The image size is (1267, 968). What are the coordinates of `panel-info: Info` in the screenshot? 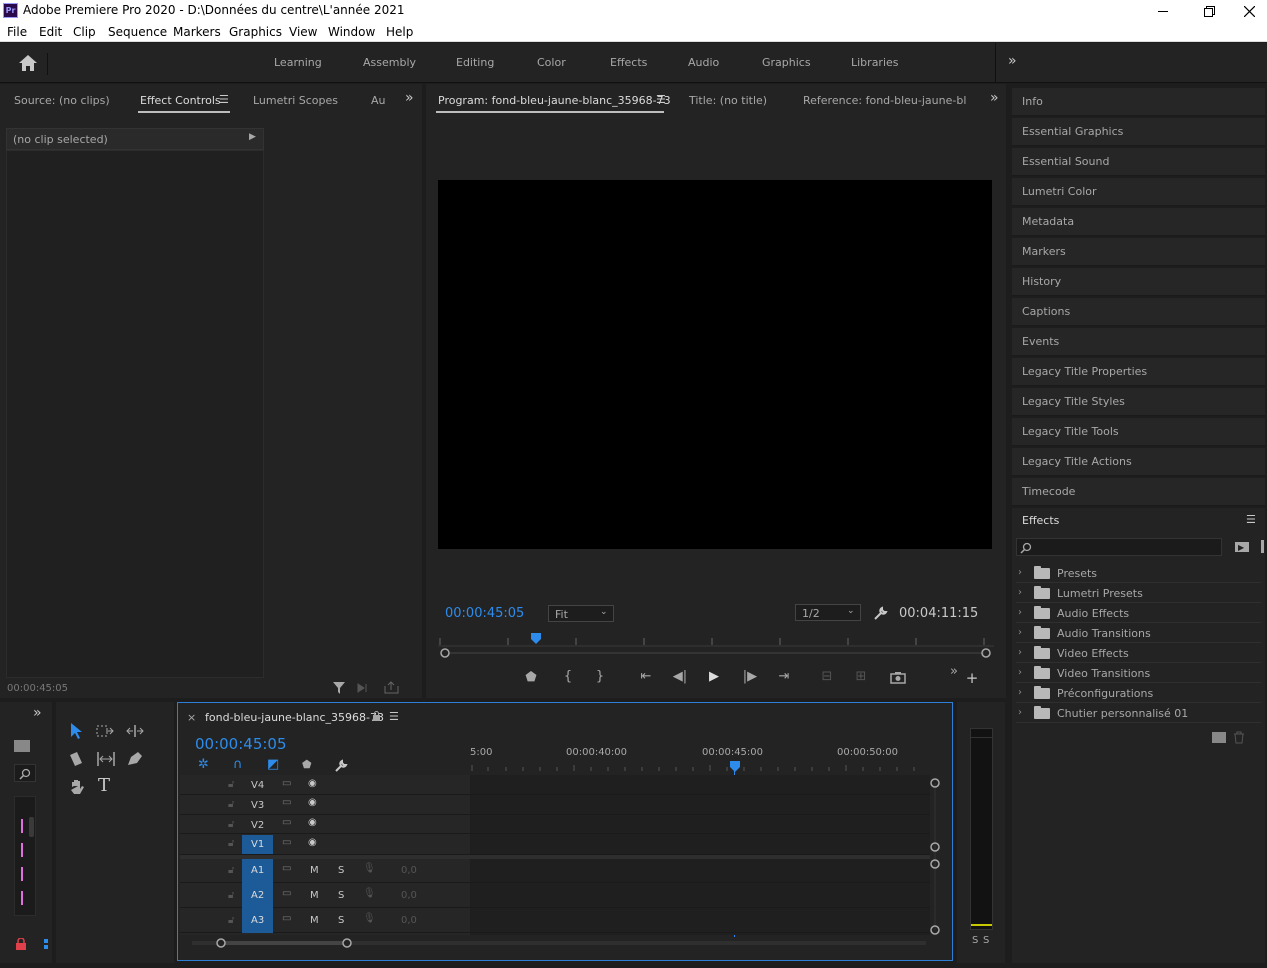 It's located at (1138, 102).